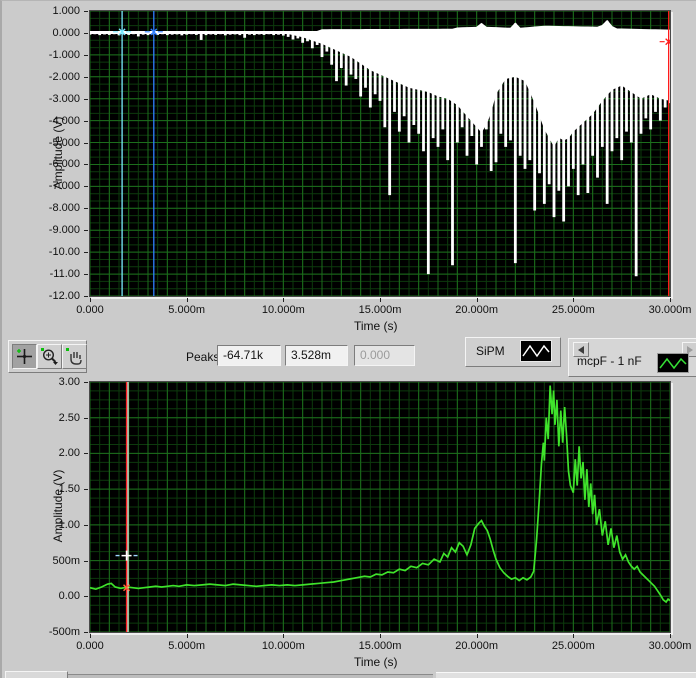 The height and width of the screenshot is (678, 696). Describe the element at coordinates (250, 676) in the screenshot. I see `bottom-partial-strip` at that location.